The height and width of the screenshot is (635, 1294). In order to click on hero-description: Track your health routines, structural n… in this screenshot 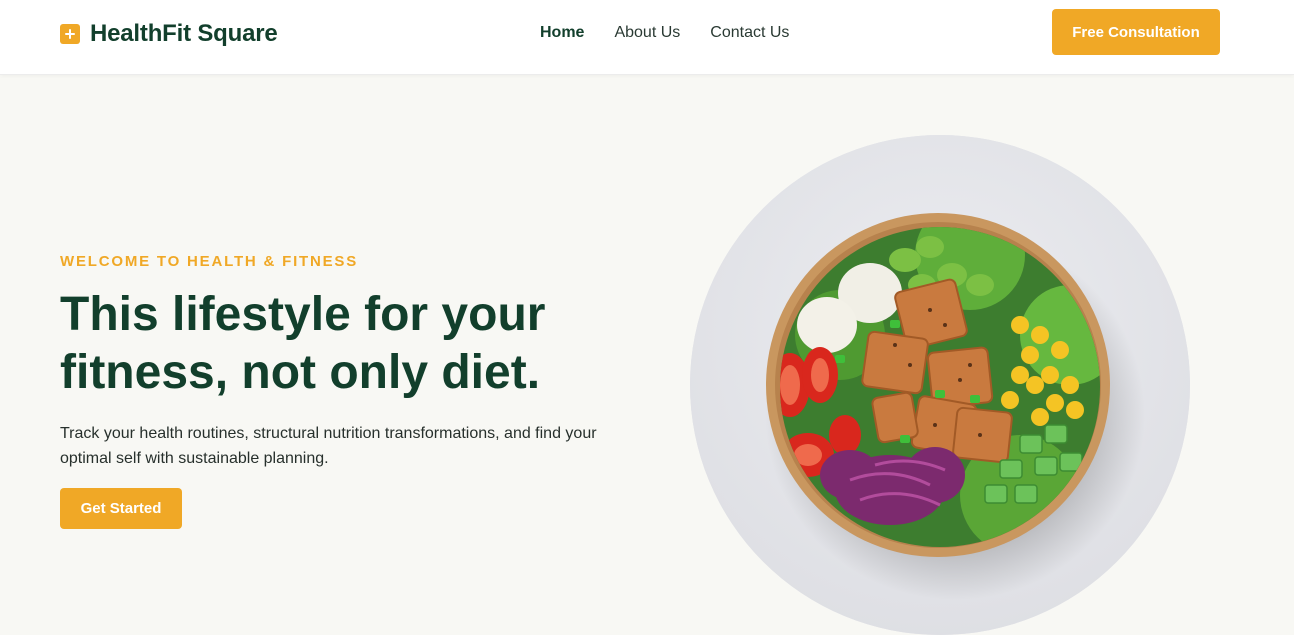, I will do `click(340, 446)`.